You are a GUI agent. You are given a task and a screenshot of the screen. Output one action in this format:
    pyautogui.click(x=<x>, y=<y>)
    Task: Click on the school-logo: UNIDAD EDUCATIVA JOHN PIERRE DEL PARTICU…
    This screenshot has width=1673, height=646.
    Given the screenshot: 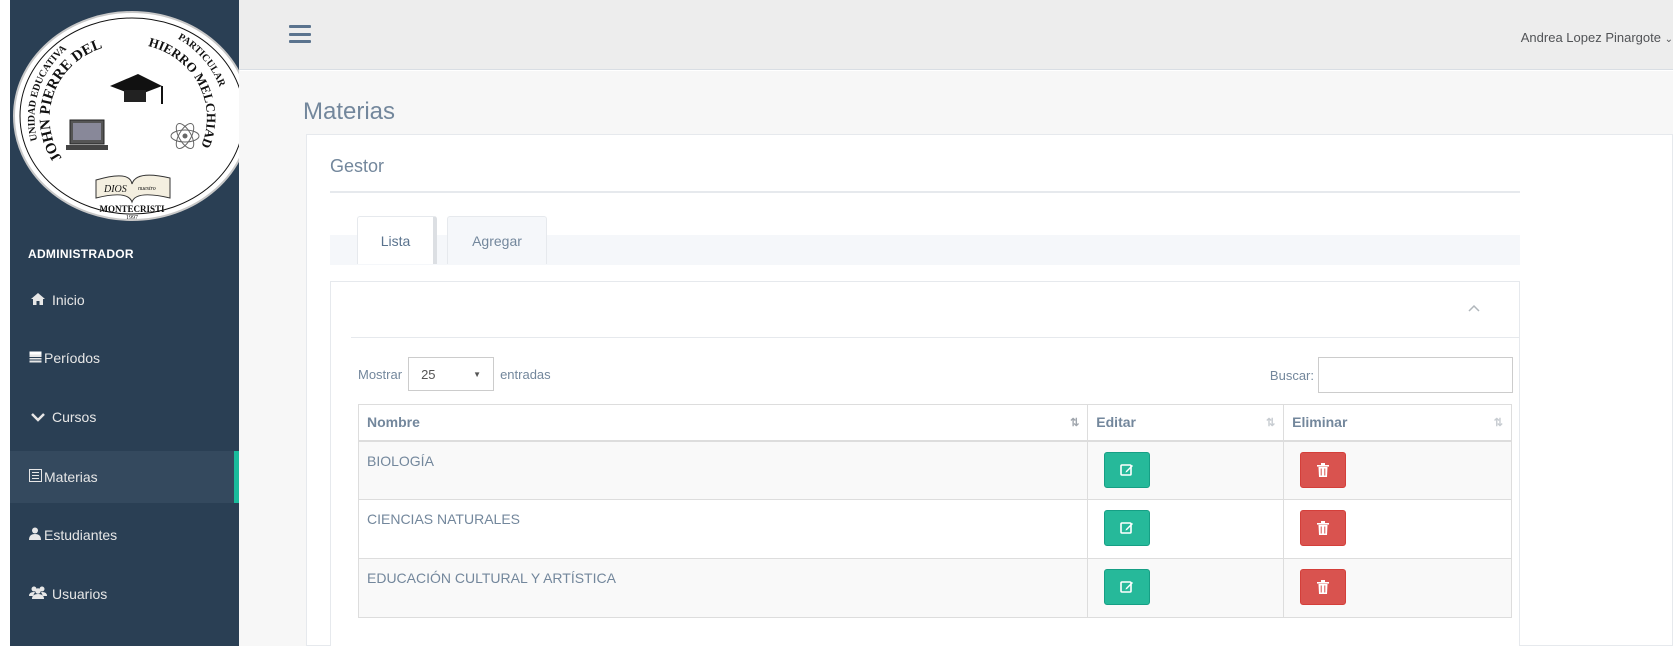 What is the action you would take?
    pyautogui.click(x=128, y=115)
    